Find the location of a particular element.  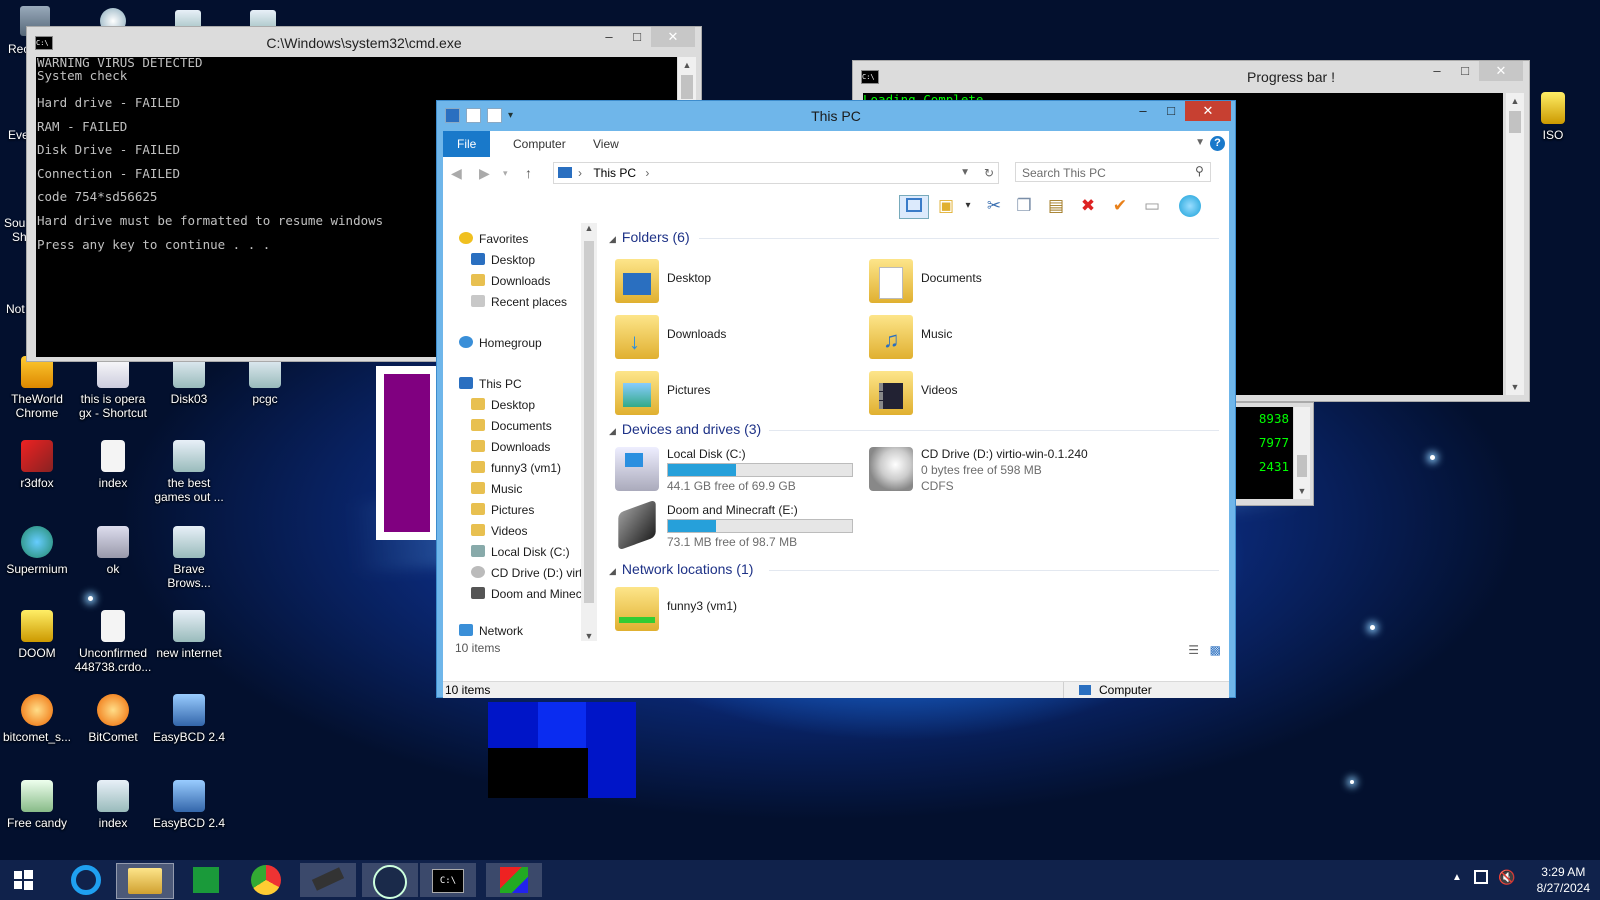

volume-muted-icon: 🔇 is located at coordinates (1506, 877).